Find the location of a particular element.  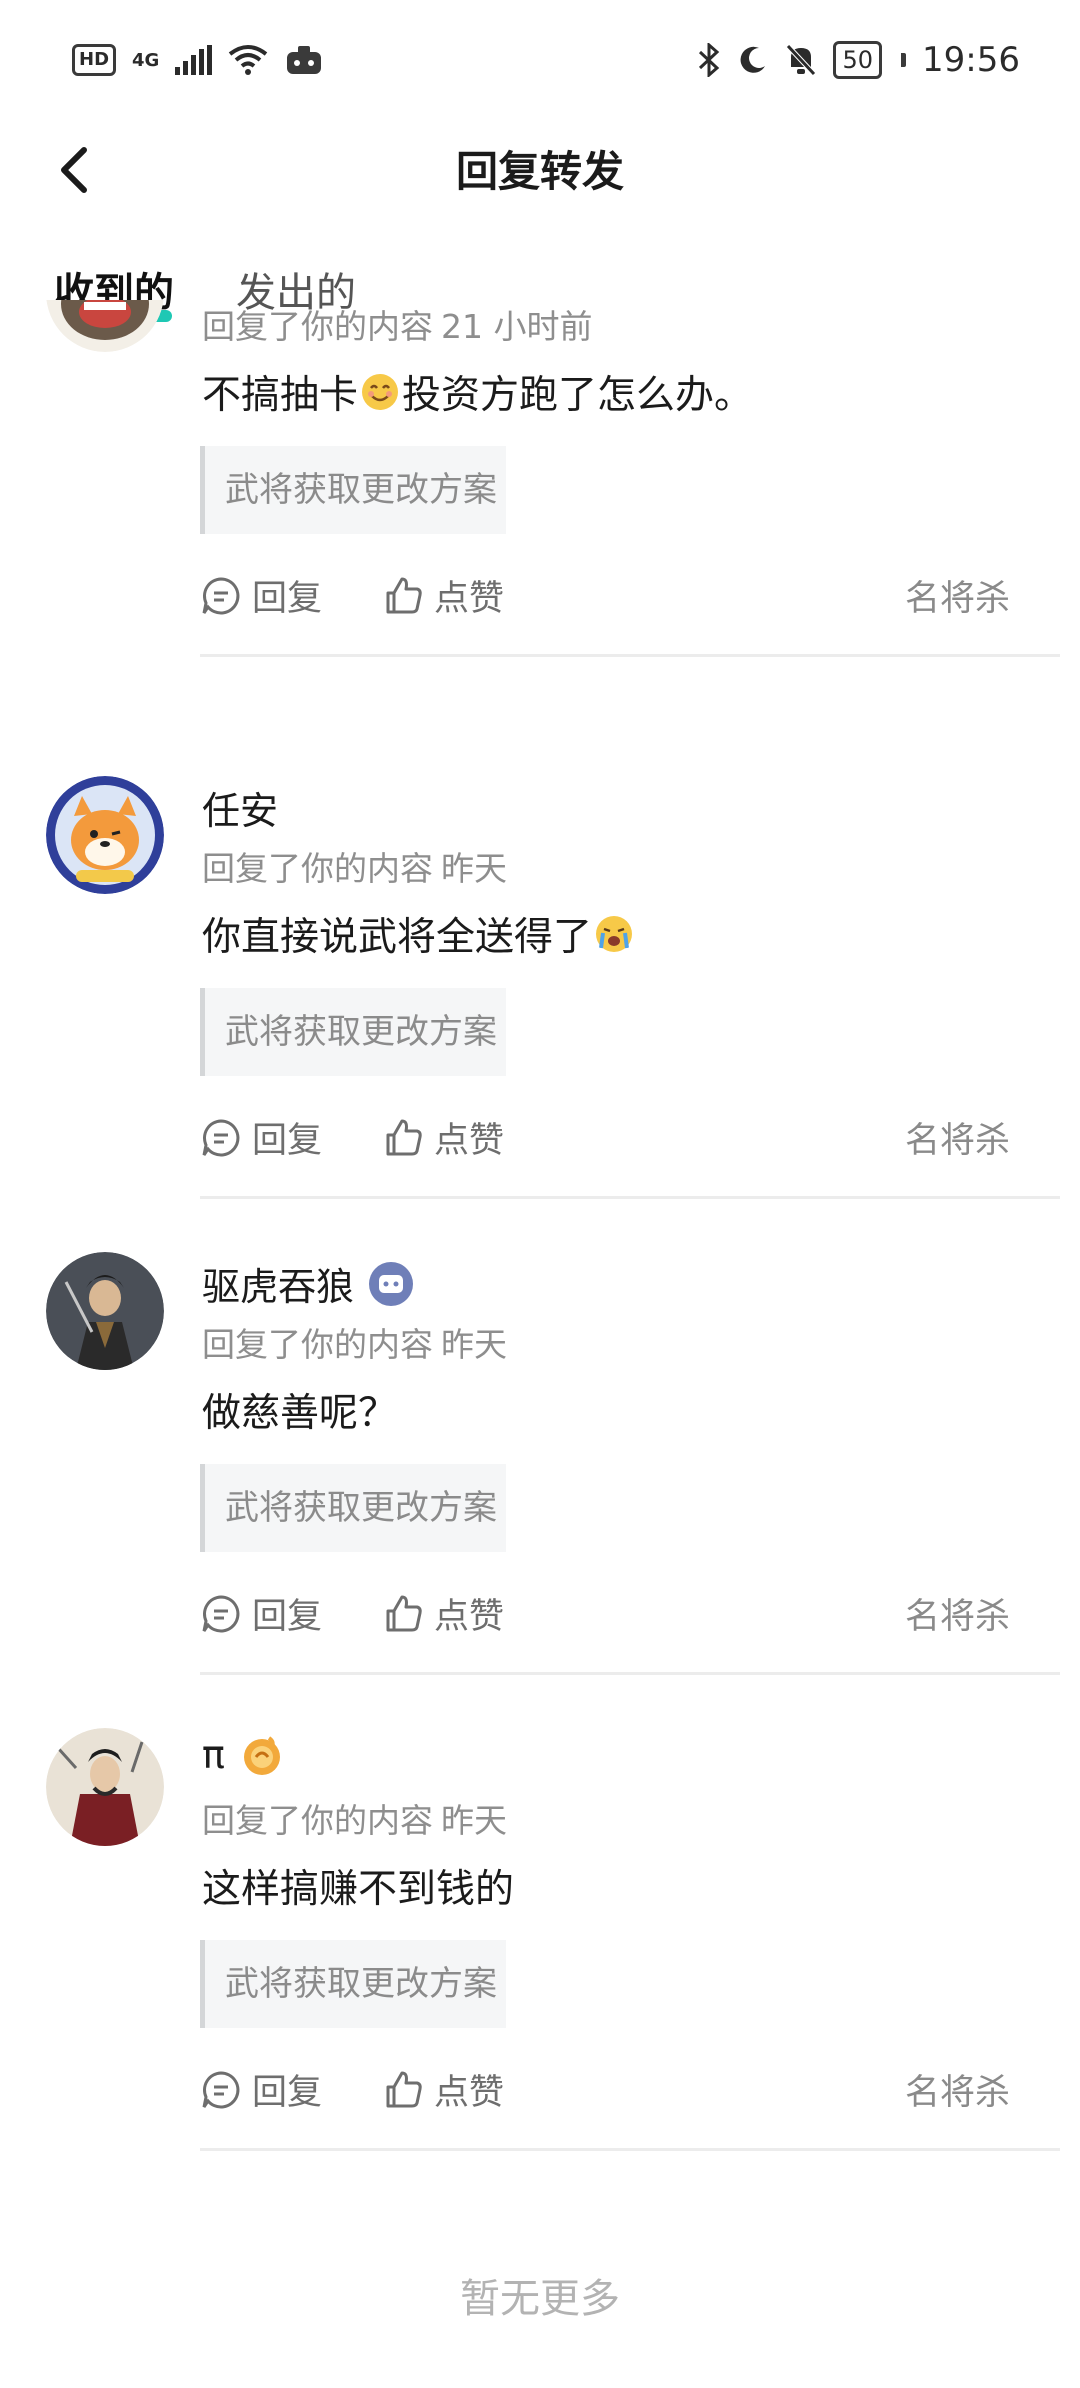

reply-content: 你直接说武将全送得了 is located at coordinates (419, 934).